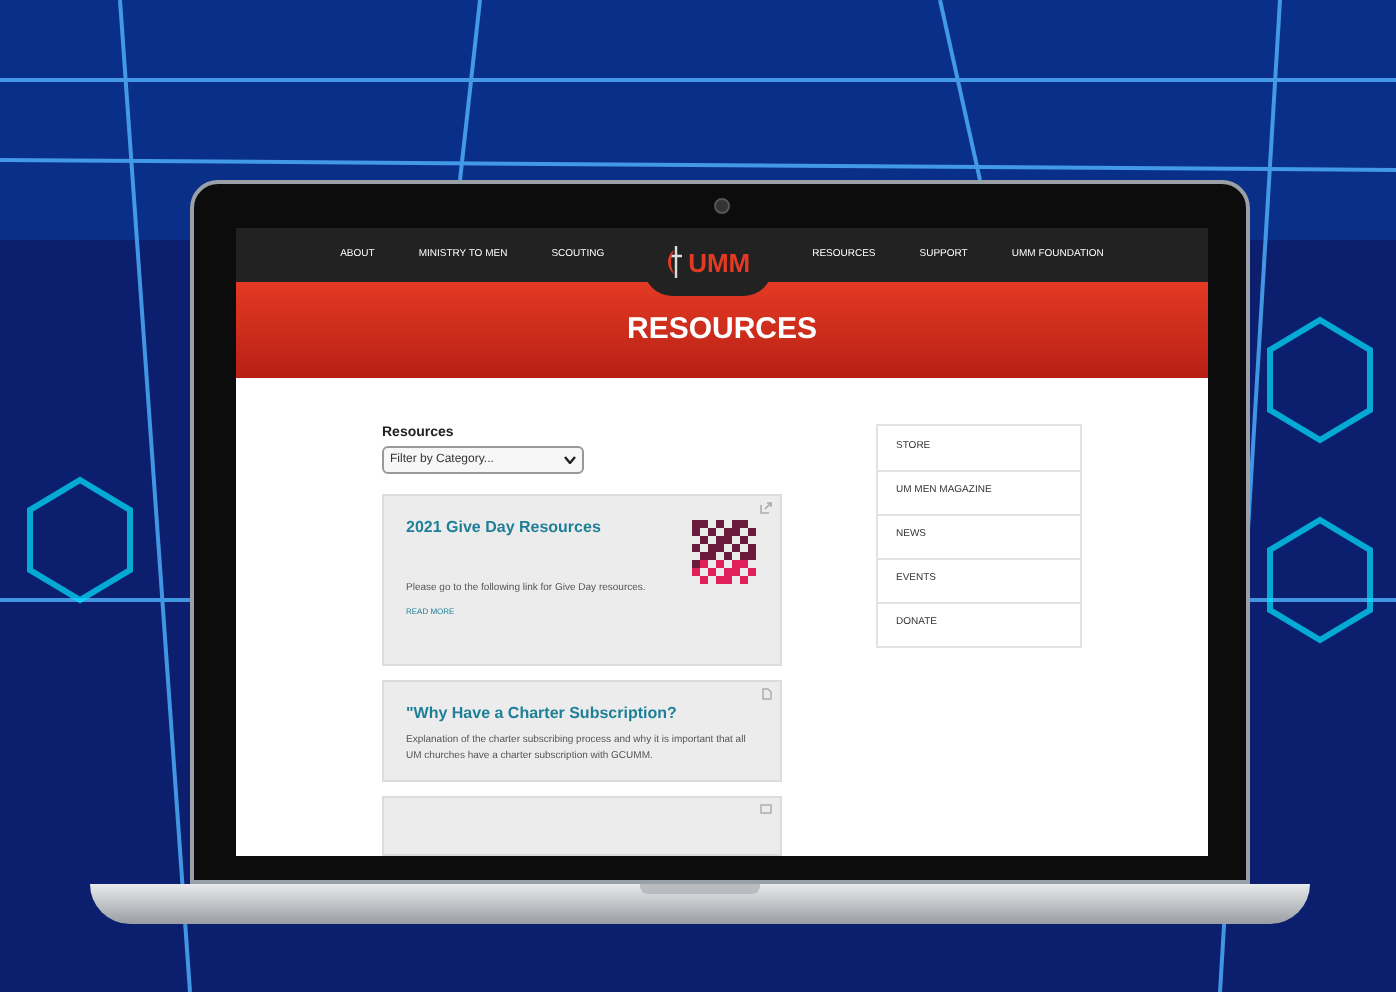  I want to click on laptop-notch, so click(700, 889).